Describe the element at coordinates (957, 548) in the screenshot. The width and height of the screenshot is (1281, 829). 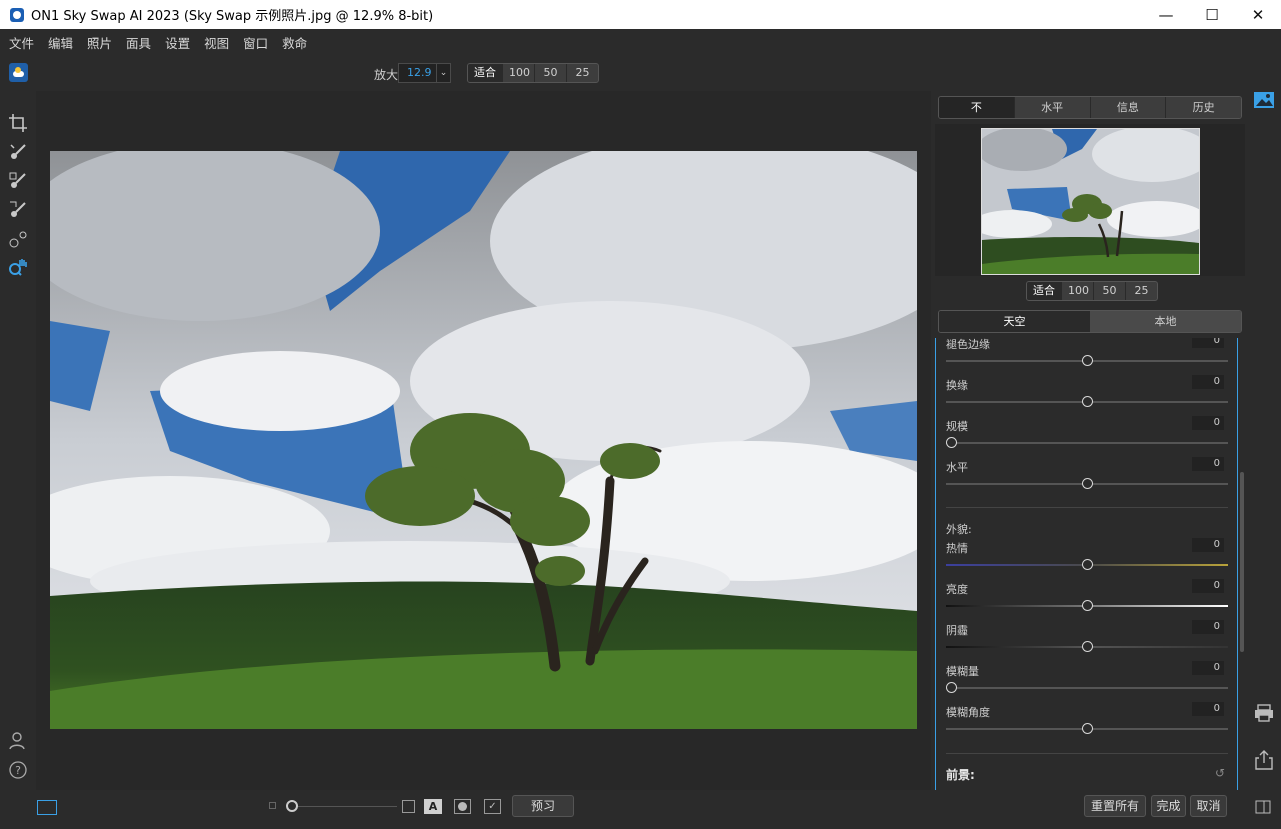
I see `slider-label: 热情` at that location.